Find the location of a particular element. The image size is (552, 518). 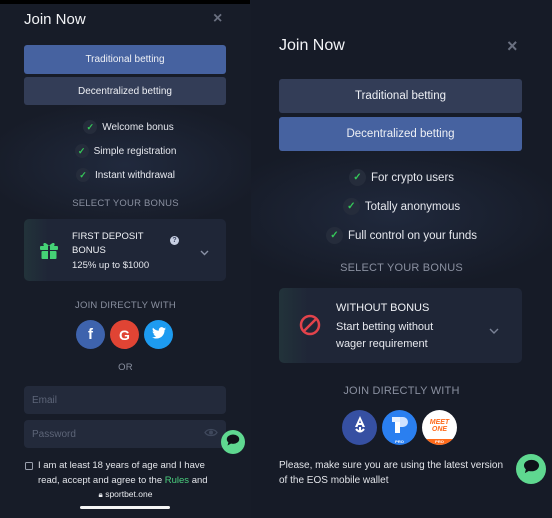

home-indicator is located at coordinates (125, 507).